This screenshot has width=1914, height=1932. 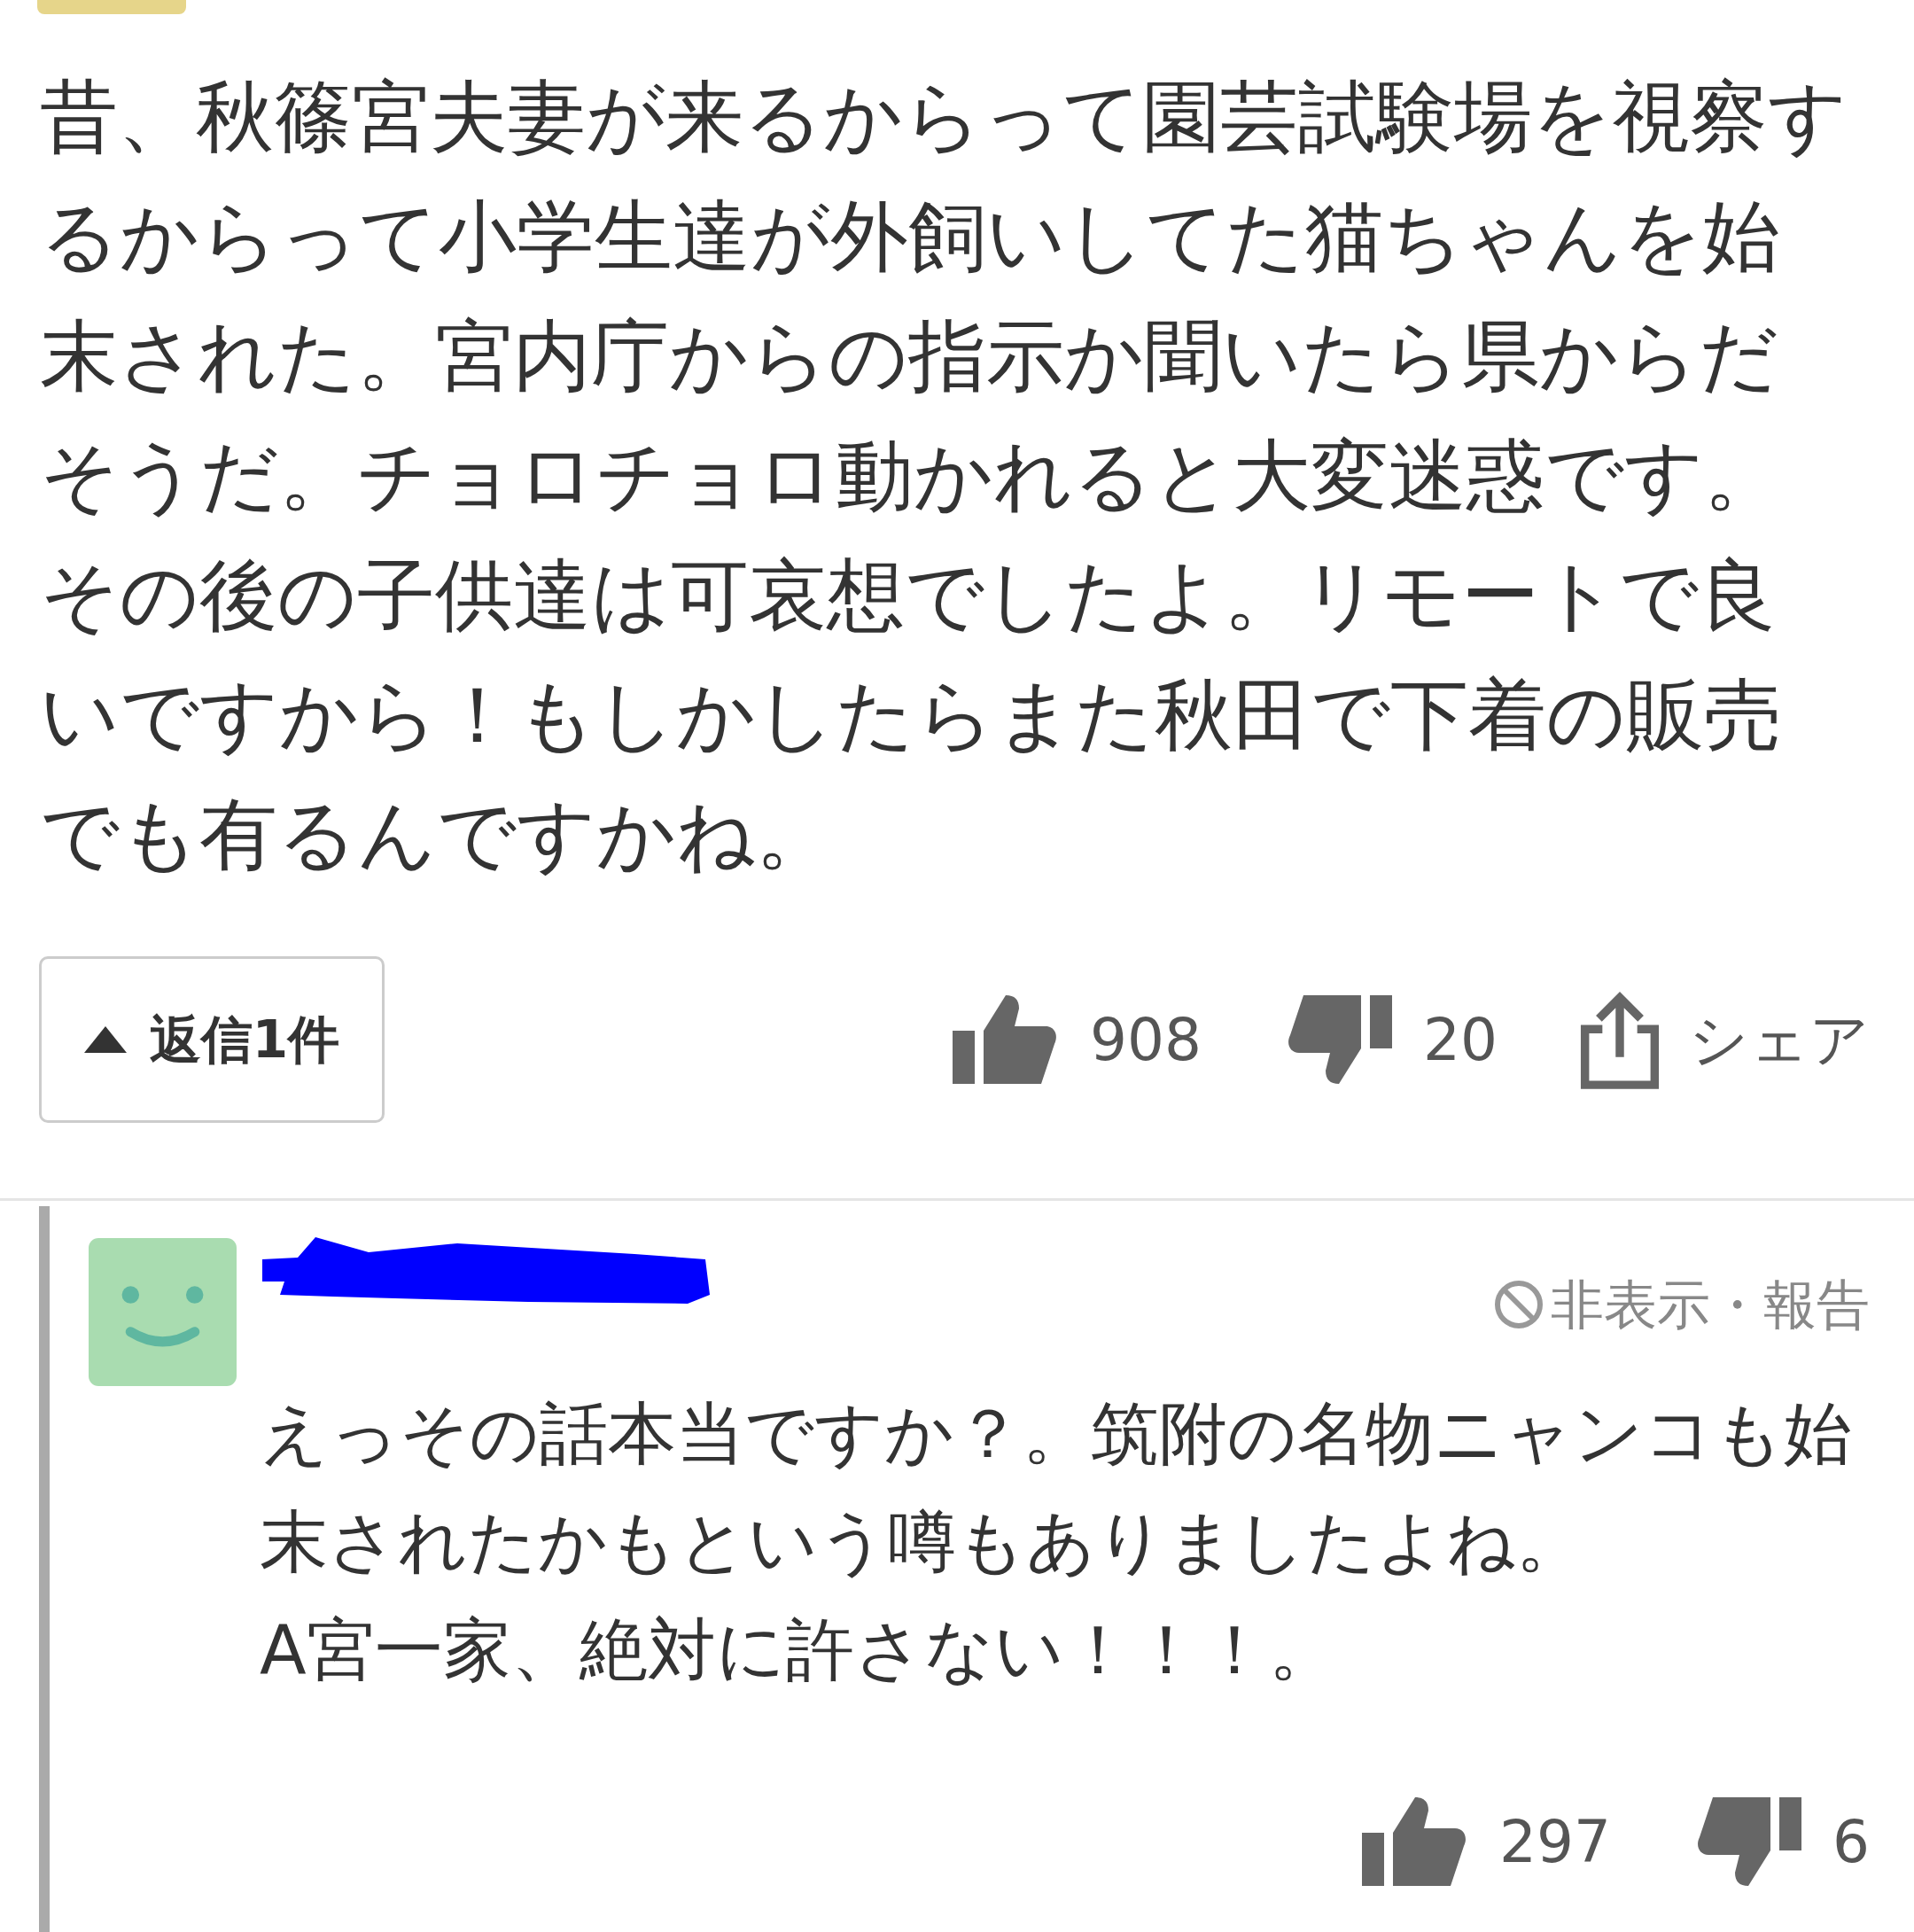 What do you see at coordinates (1518, 1304) in the screenshot?
I see `ban-icon` at bounding box center [1518, 1304].